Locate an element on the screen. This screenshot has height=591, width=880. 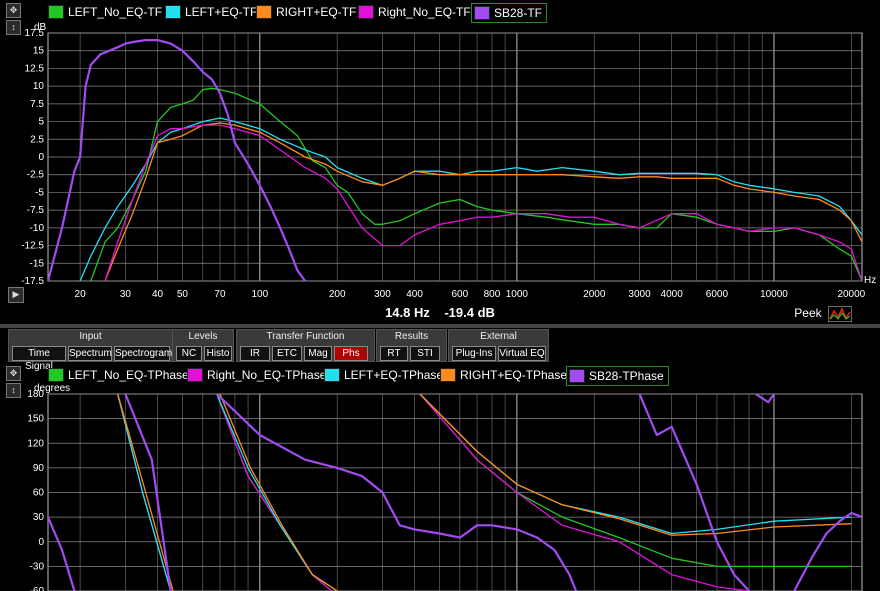
y-tick-label: -15 is located at coordinates (37, 263).